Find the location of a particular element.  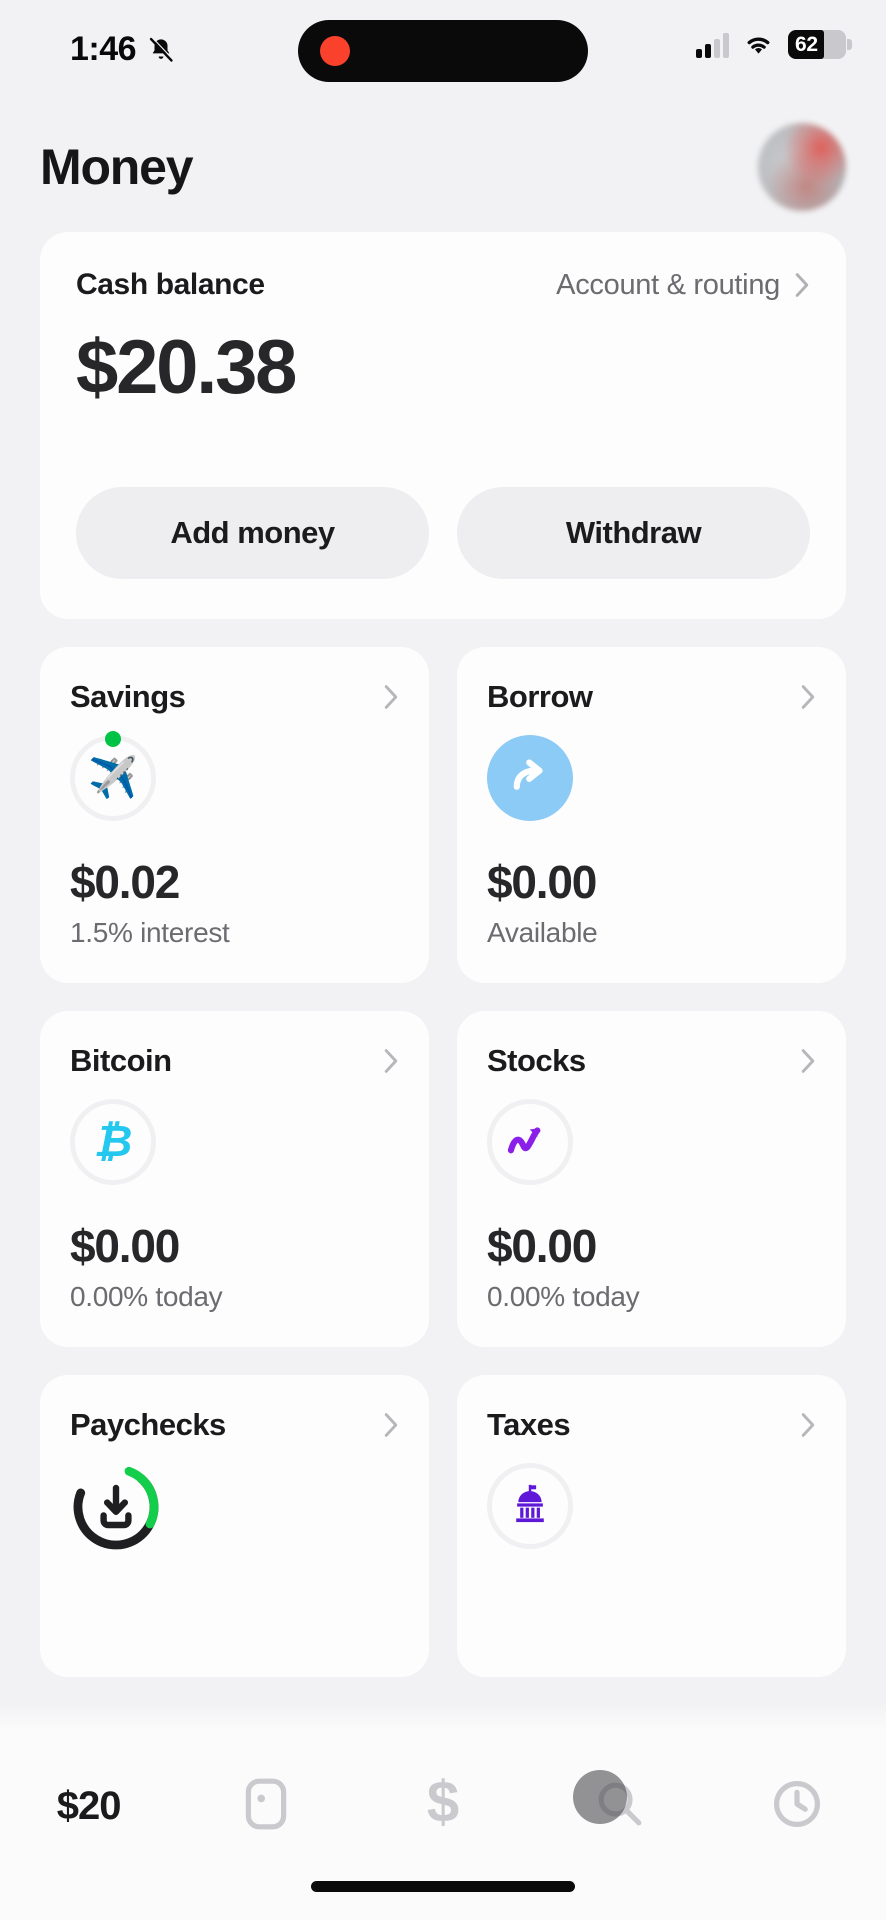

tile-taxes: Taxes is located at coordinates (651, 1526).